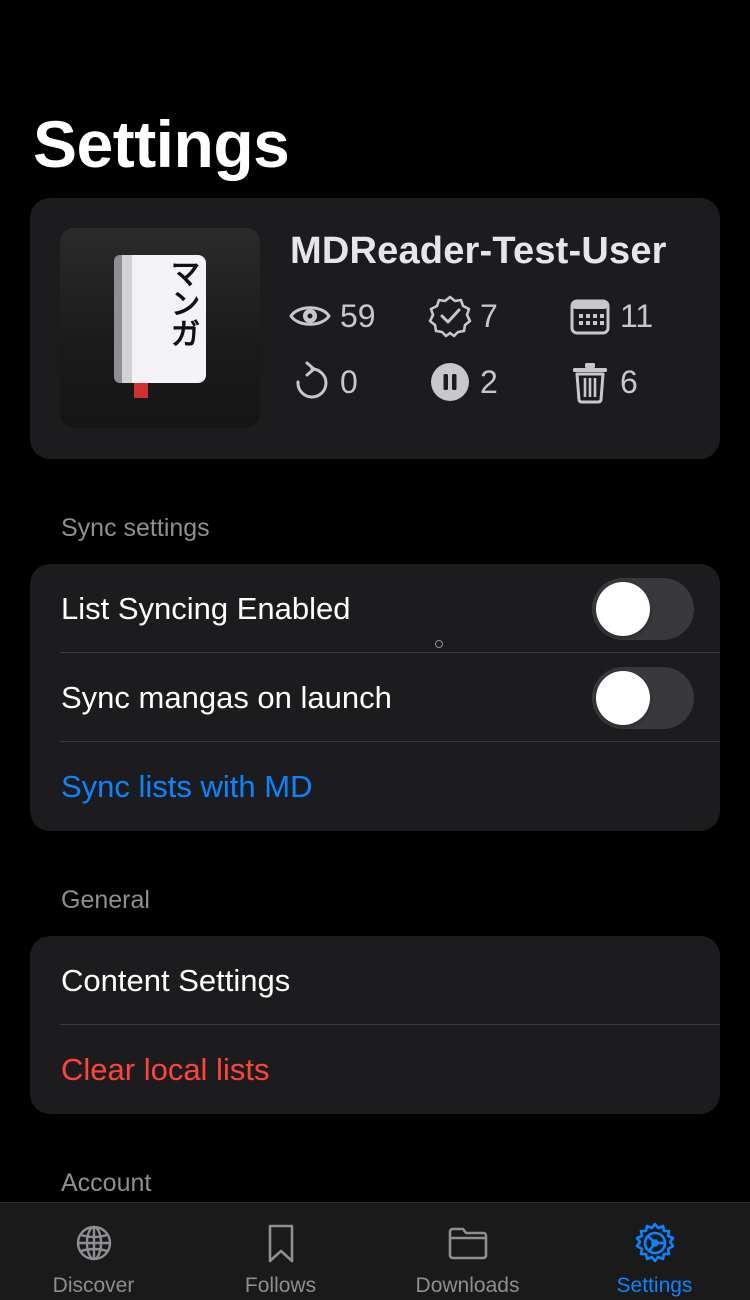 Image resolution: width=750 pixels, height=1300 pixels. Describe the element at coordinates (467, 1285) in the screenshot. I see `tab-label: Downloads` at that location.